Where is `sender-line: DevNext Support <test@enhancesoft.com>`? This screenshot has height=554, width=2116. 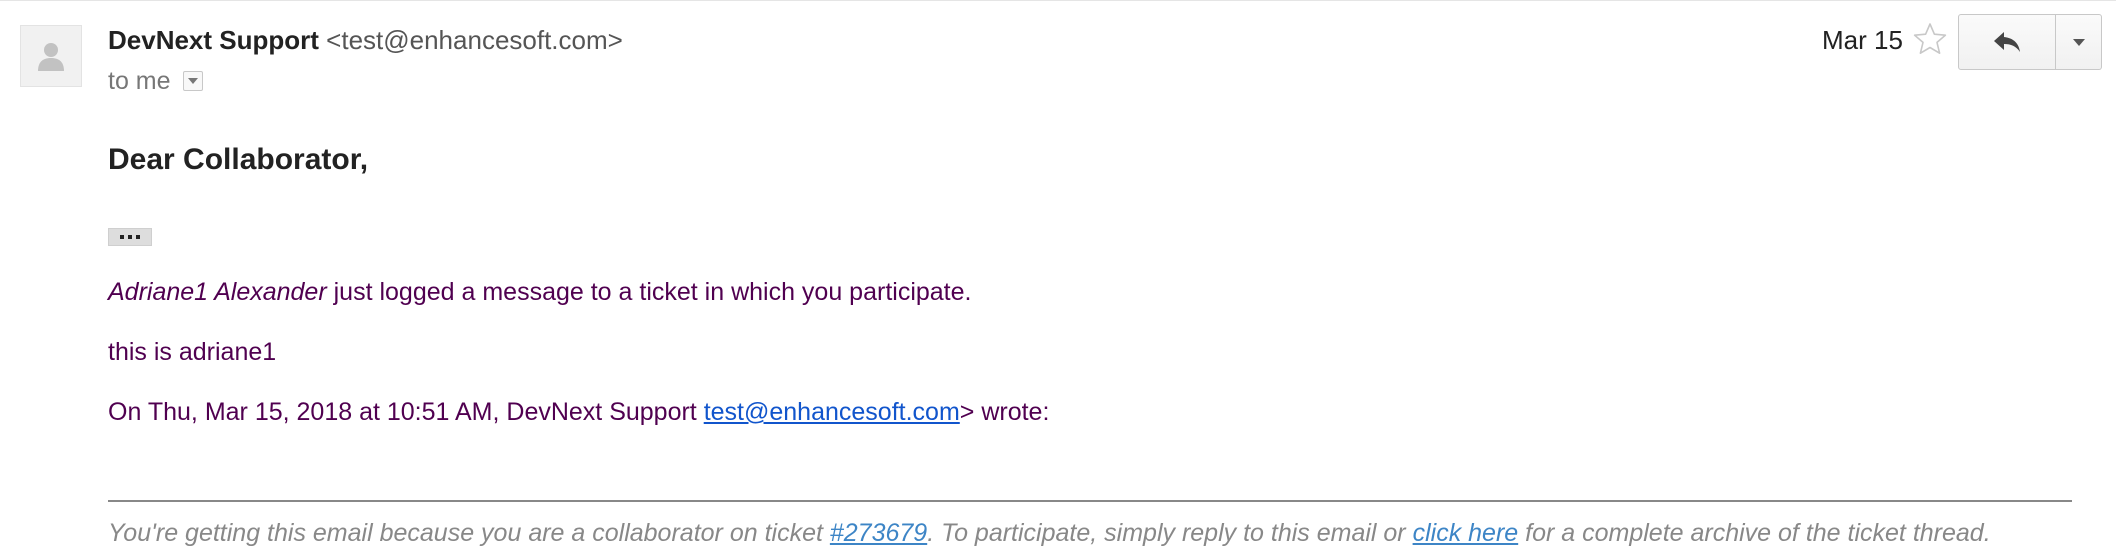 sender-line: DevNext Support <test@enhancesoft.com> is located at coordinates (365, 40).